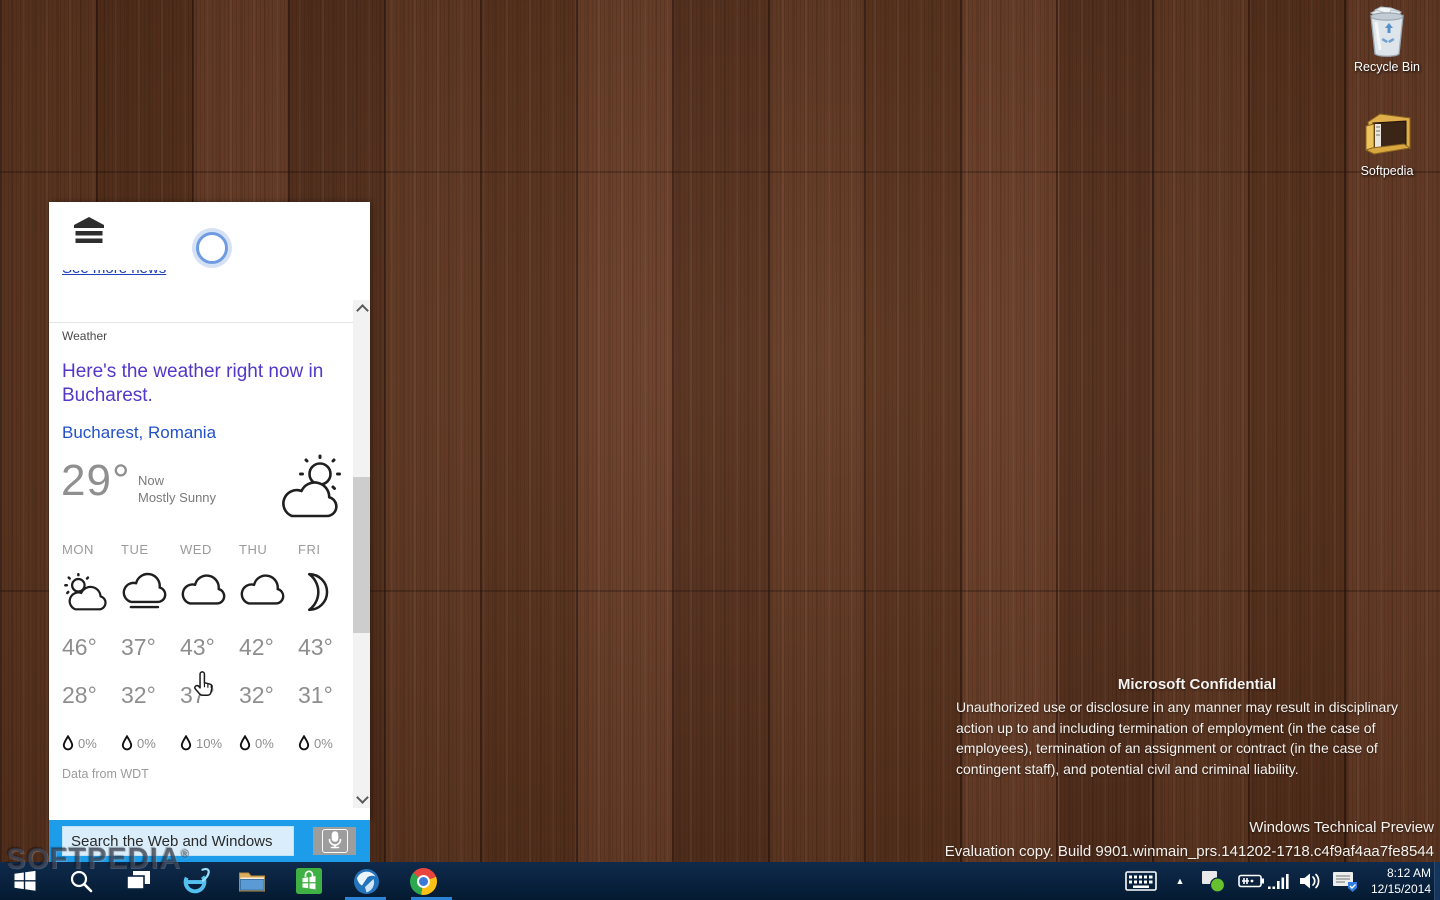 The width and height of the screenshot is (1440, 900). What do you see at coordinates (720, 881) in the screenshot?
I see `taskbar: ▲ 8:12 AM 12/15/2014` at bounding box center [720, 881].